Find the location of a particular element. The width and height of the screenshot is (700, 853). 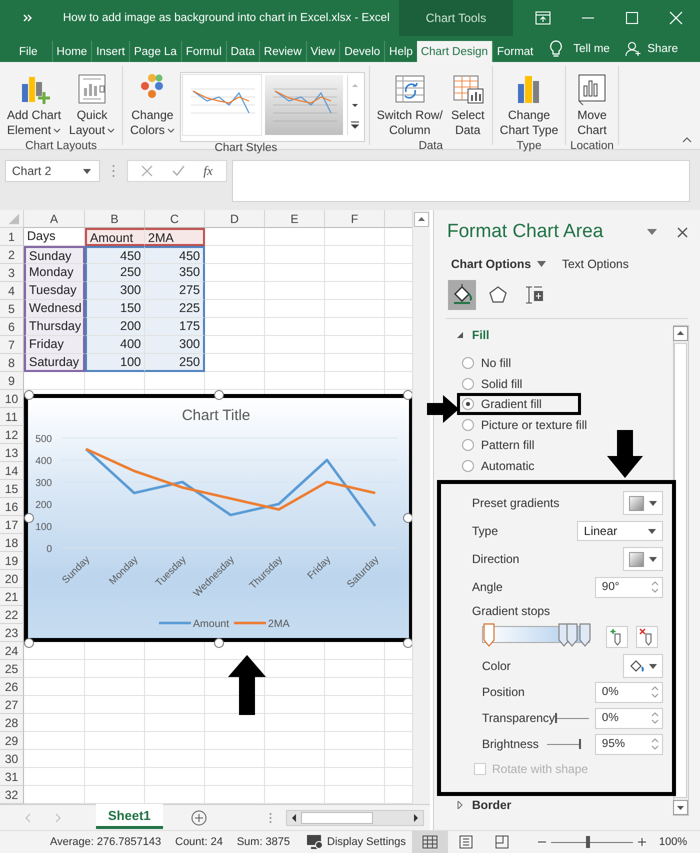

ribbon-button: Switch Row/ Column is located at coordinates (410, 105).